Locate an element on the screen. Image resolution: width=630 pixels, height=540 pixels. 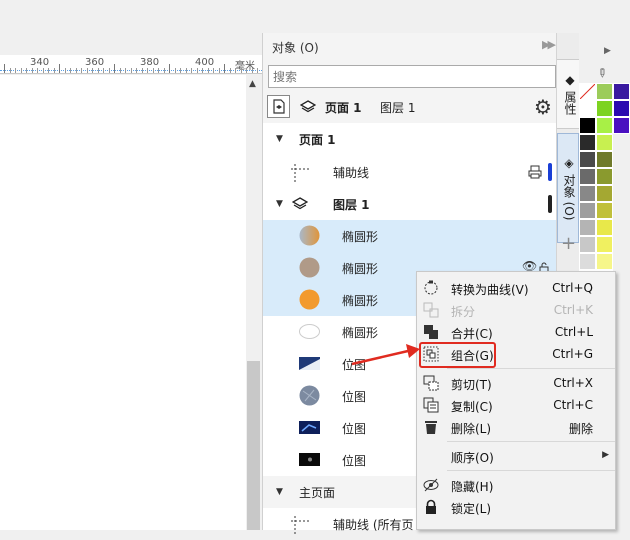
menu-item-hide: 隐藏(H) is located at coordinates (516, 485).